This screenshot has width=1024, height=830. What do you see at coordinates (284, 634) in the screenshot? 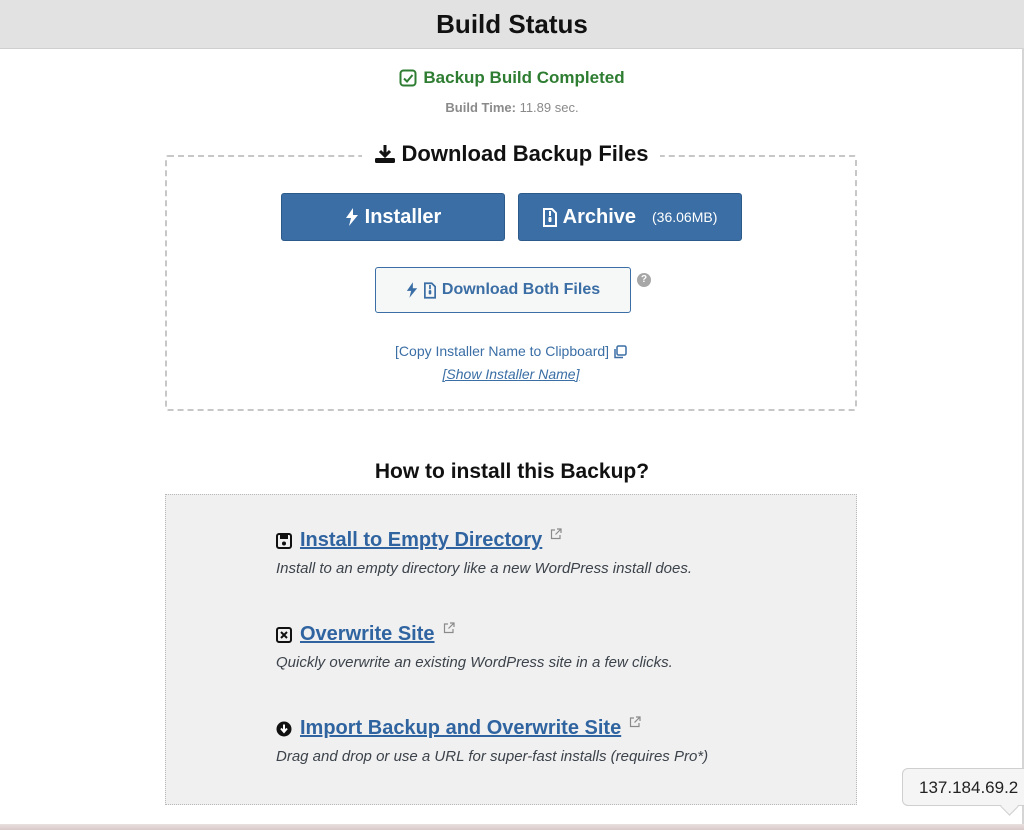
I see `x-square-icon` at bounding box center [284, 634].